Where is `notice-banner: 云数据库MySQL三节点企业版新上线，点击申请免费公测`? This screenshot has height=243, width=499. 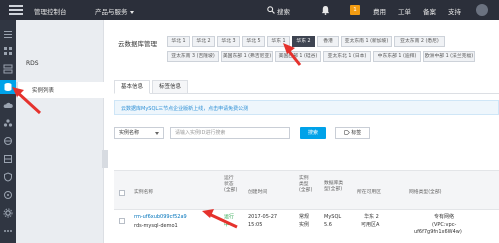
notice-banner: 云数据库MySQL三节点企业版新上线，点击申请免费公测 is located at coordinates (306, 107).